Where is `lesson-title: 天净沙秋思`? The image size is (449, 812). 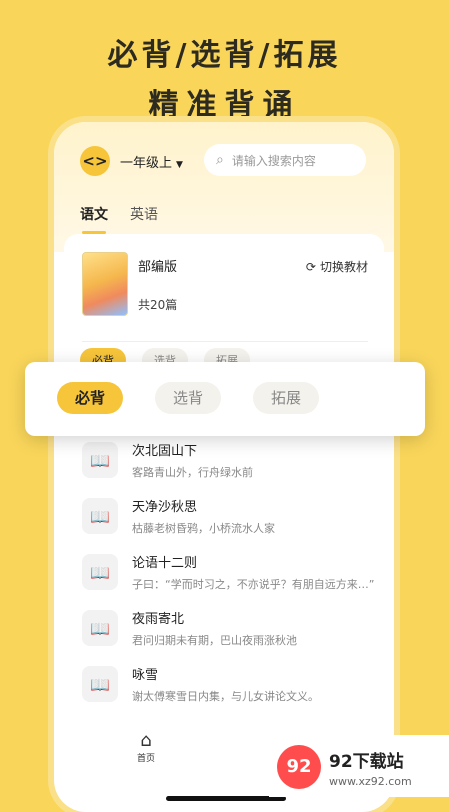
lesson-title: 天净沙秋思 is located at coordinates (165, 507).